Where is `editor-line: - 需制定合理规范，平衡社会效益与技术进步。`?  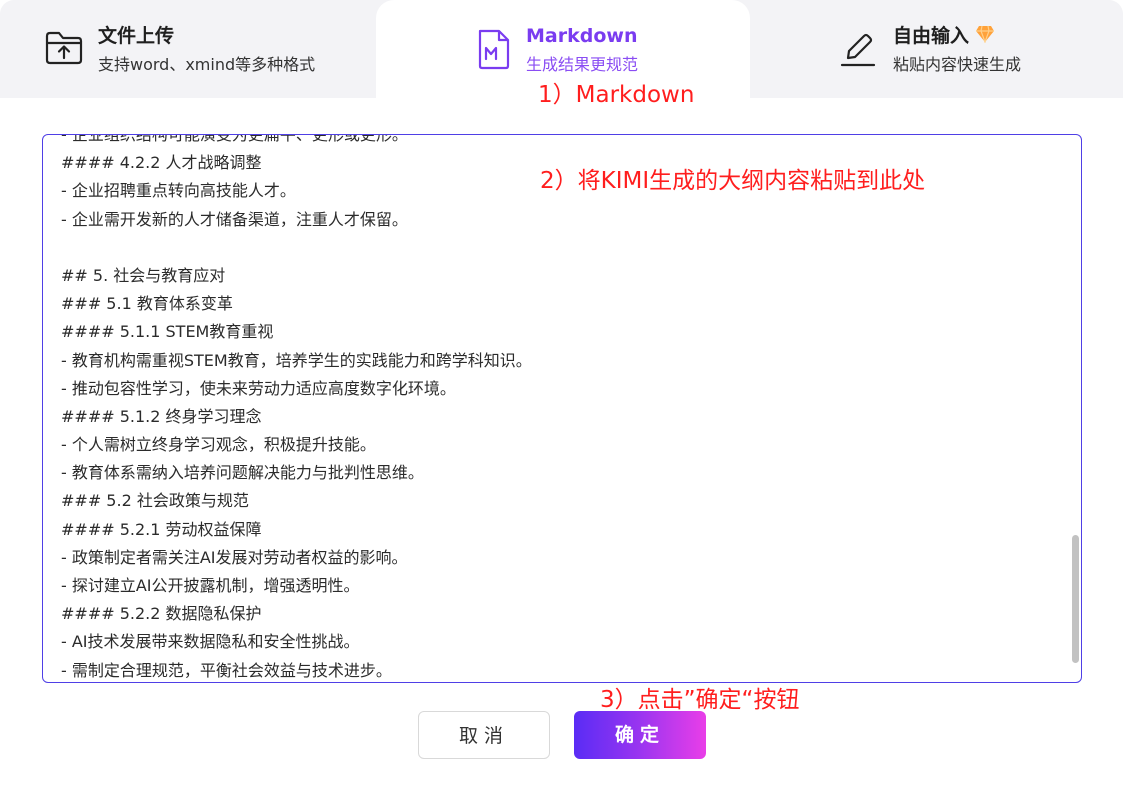 editor-line: - 需制定合理规范，平衡社会效益与技术进步。 is located at coordinates (226, 670).